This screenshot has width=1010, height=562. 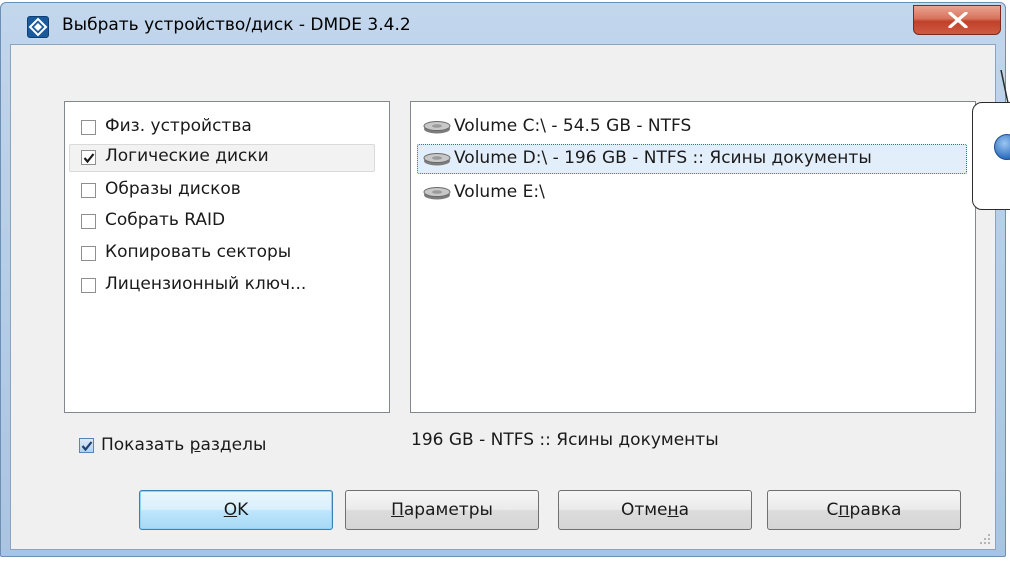 What do you see at coordinates (187, 156) in the screenshot?
I see `option-label: Логические диски` at bounding box center [187, 156].